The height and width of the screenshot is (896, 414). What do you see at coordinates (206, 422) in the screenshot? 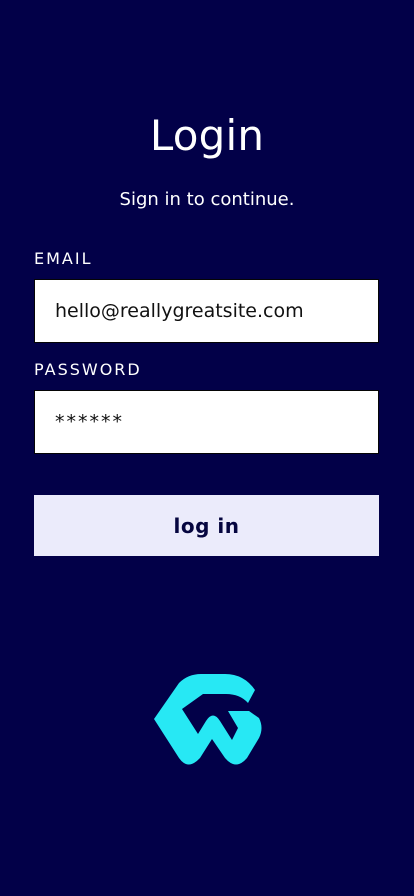
I see `password-field` at bounding box center [206, 422].